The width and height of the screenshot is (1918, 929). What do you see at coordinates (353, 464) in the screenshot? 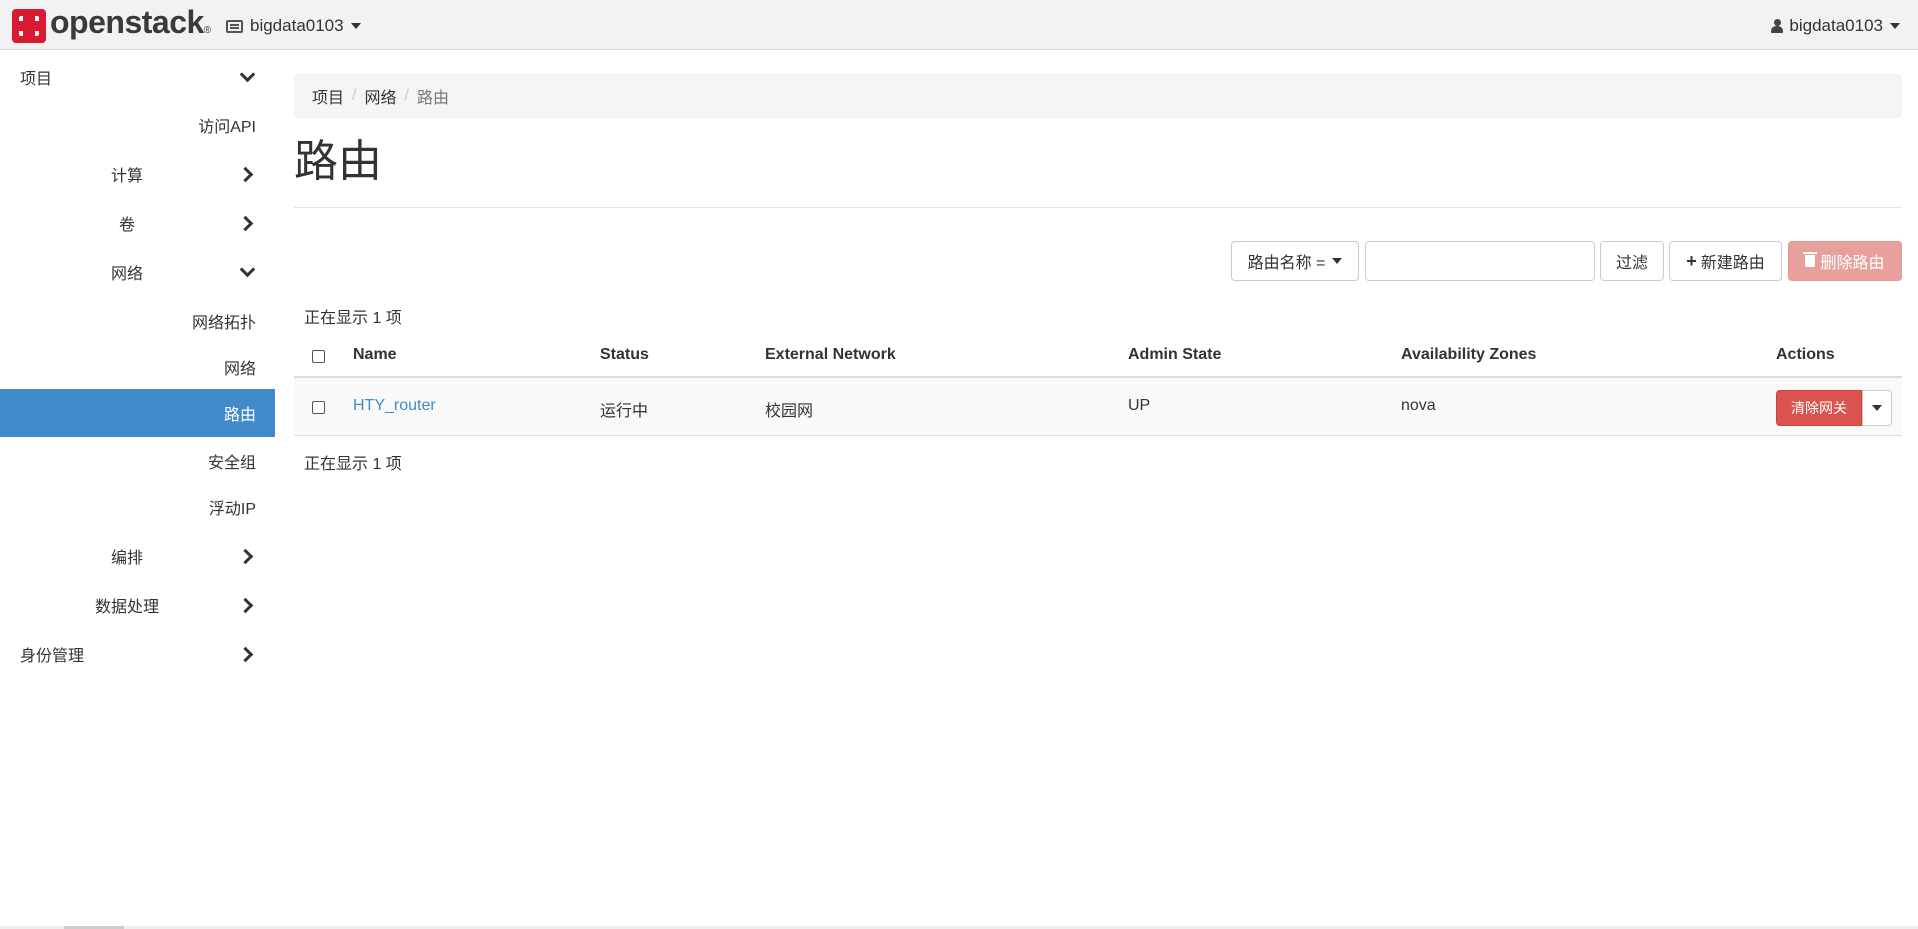
I see `item-count-bottom: 正在显示 1 项` at bounding box center [353, 464].